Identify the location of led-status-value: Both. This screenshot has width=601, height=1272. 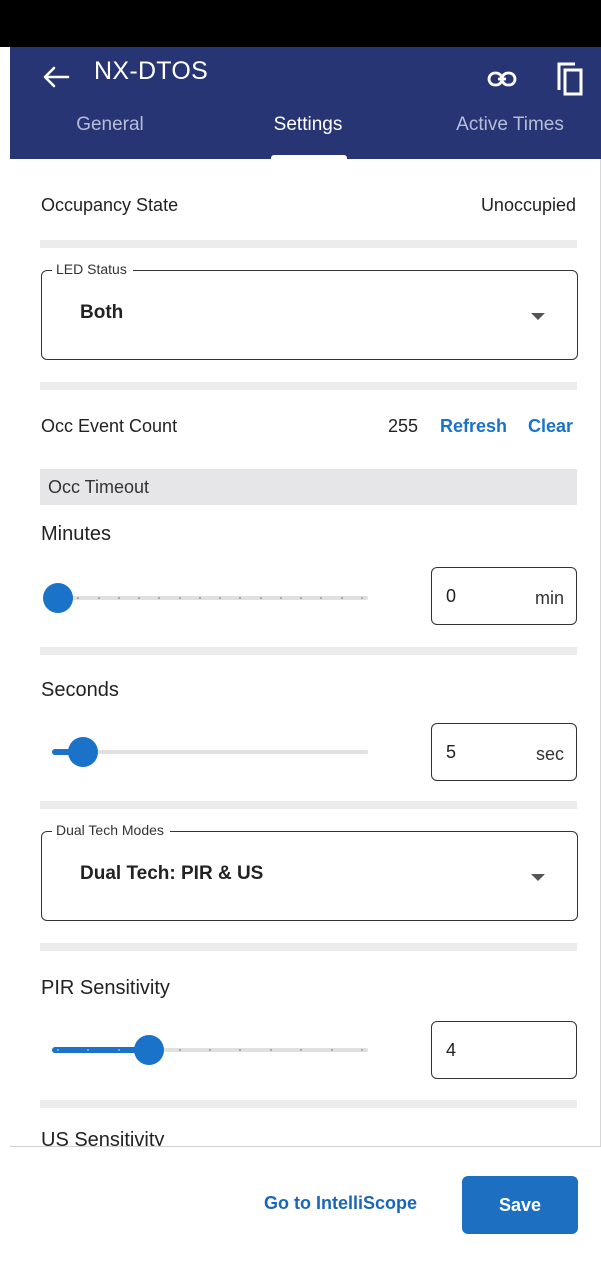
(102, 312).